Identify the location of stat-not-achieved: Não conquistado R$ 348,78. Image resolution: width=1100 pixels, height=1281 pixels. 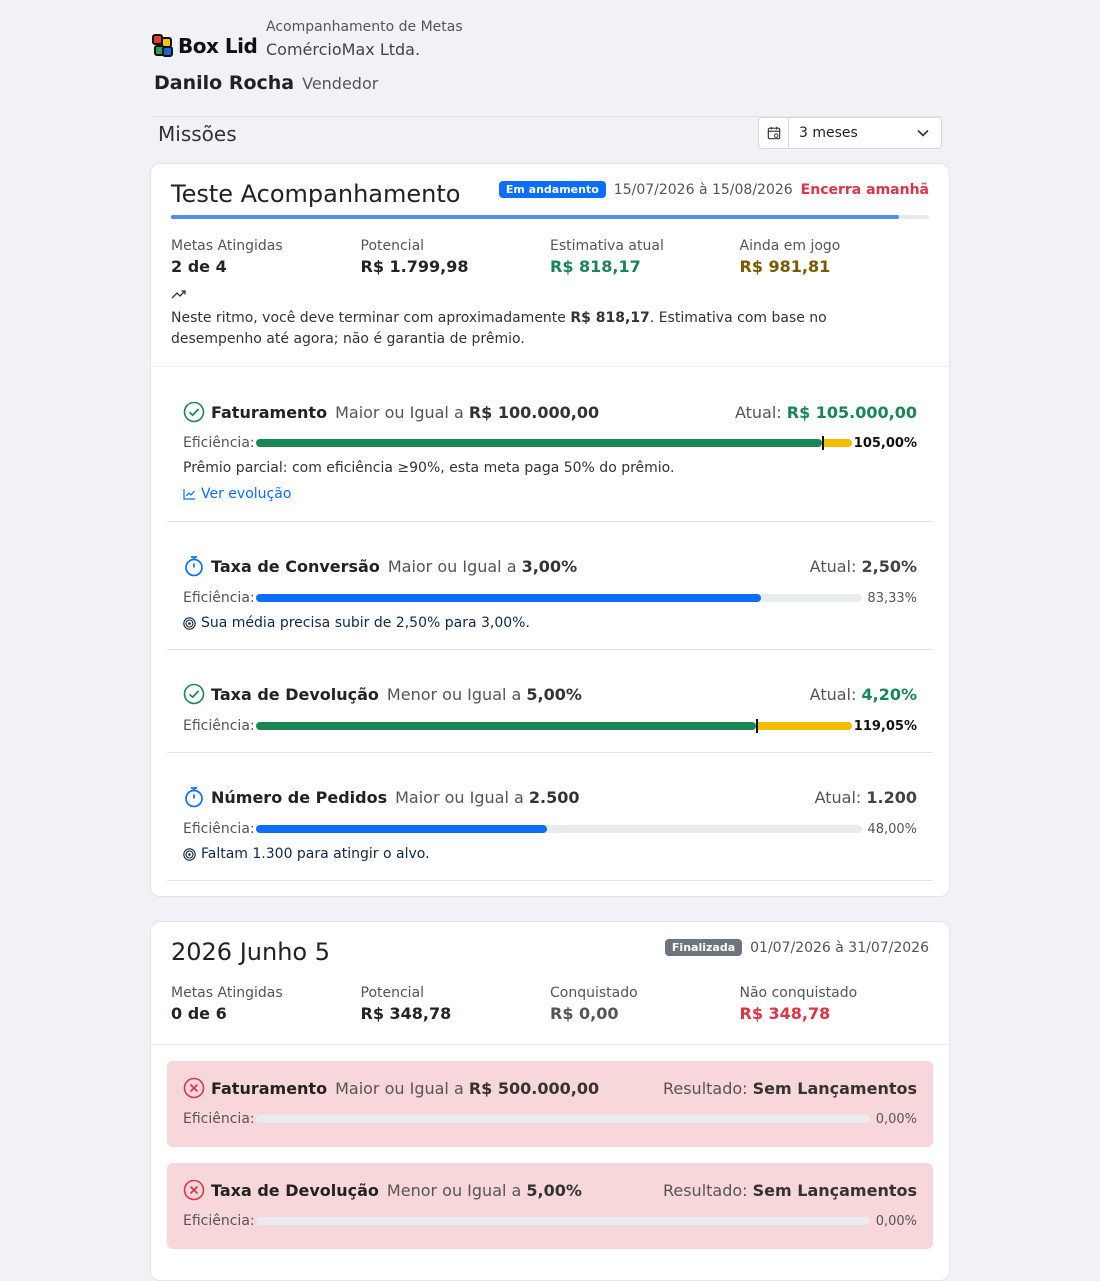
(835, 1004).